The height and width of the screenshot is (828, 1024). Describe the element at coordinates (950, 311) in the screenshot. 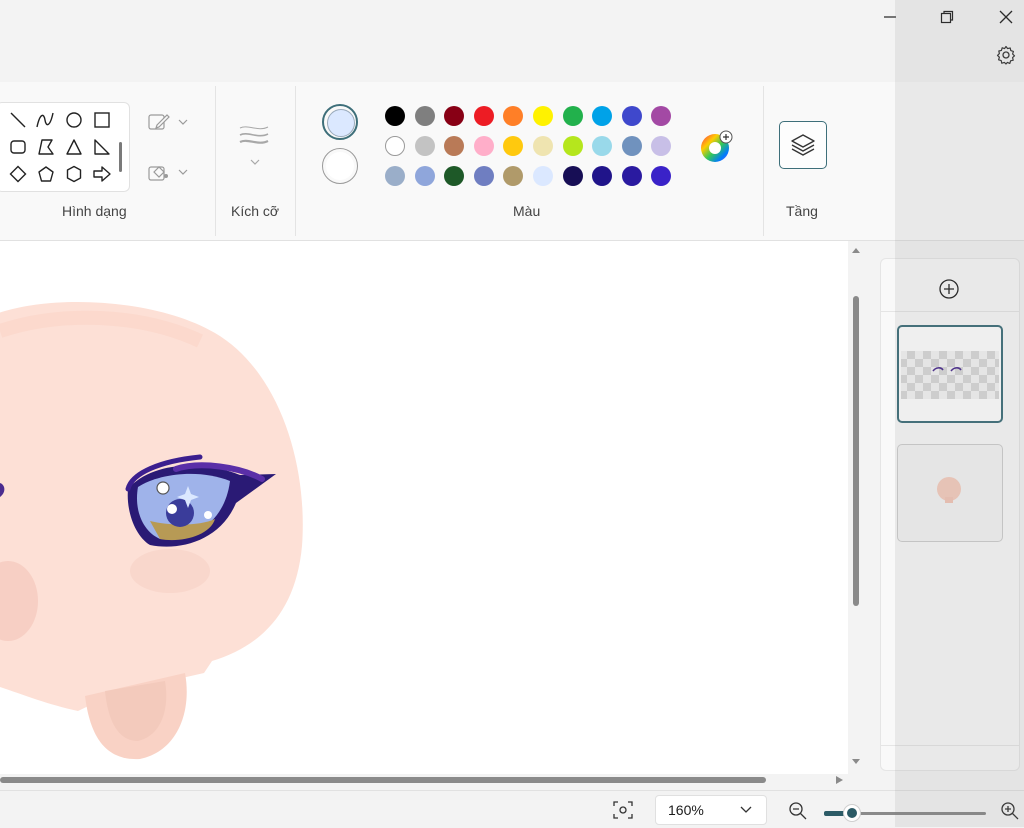

I see `panel-divider` at that location.